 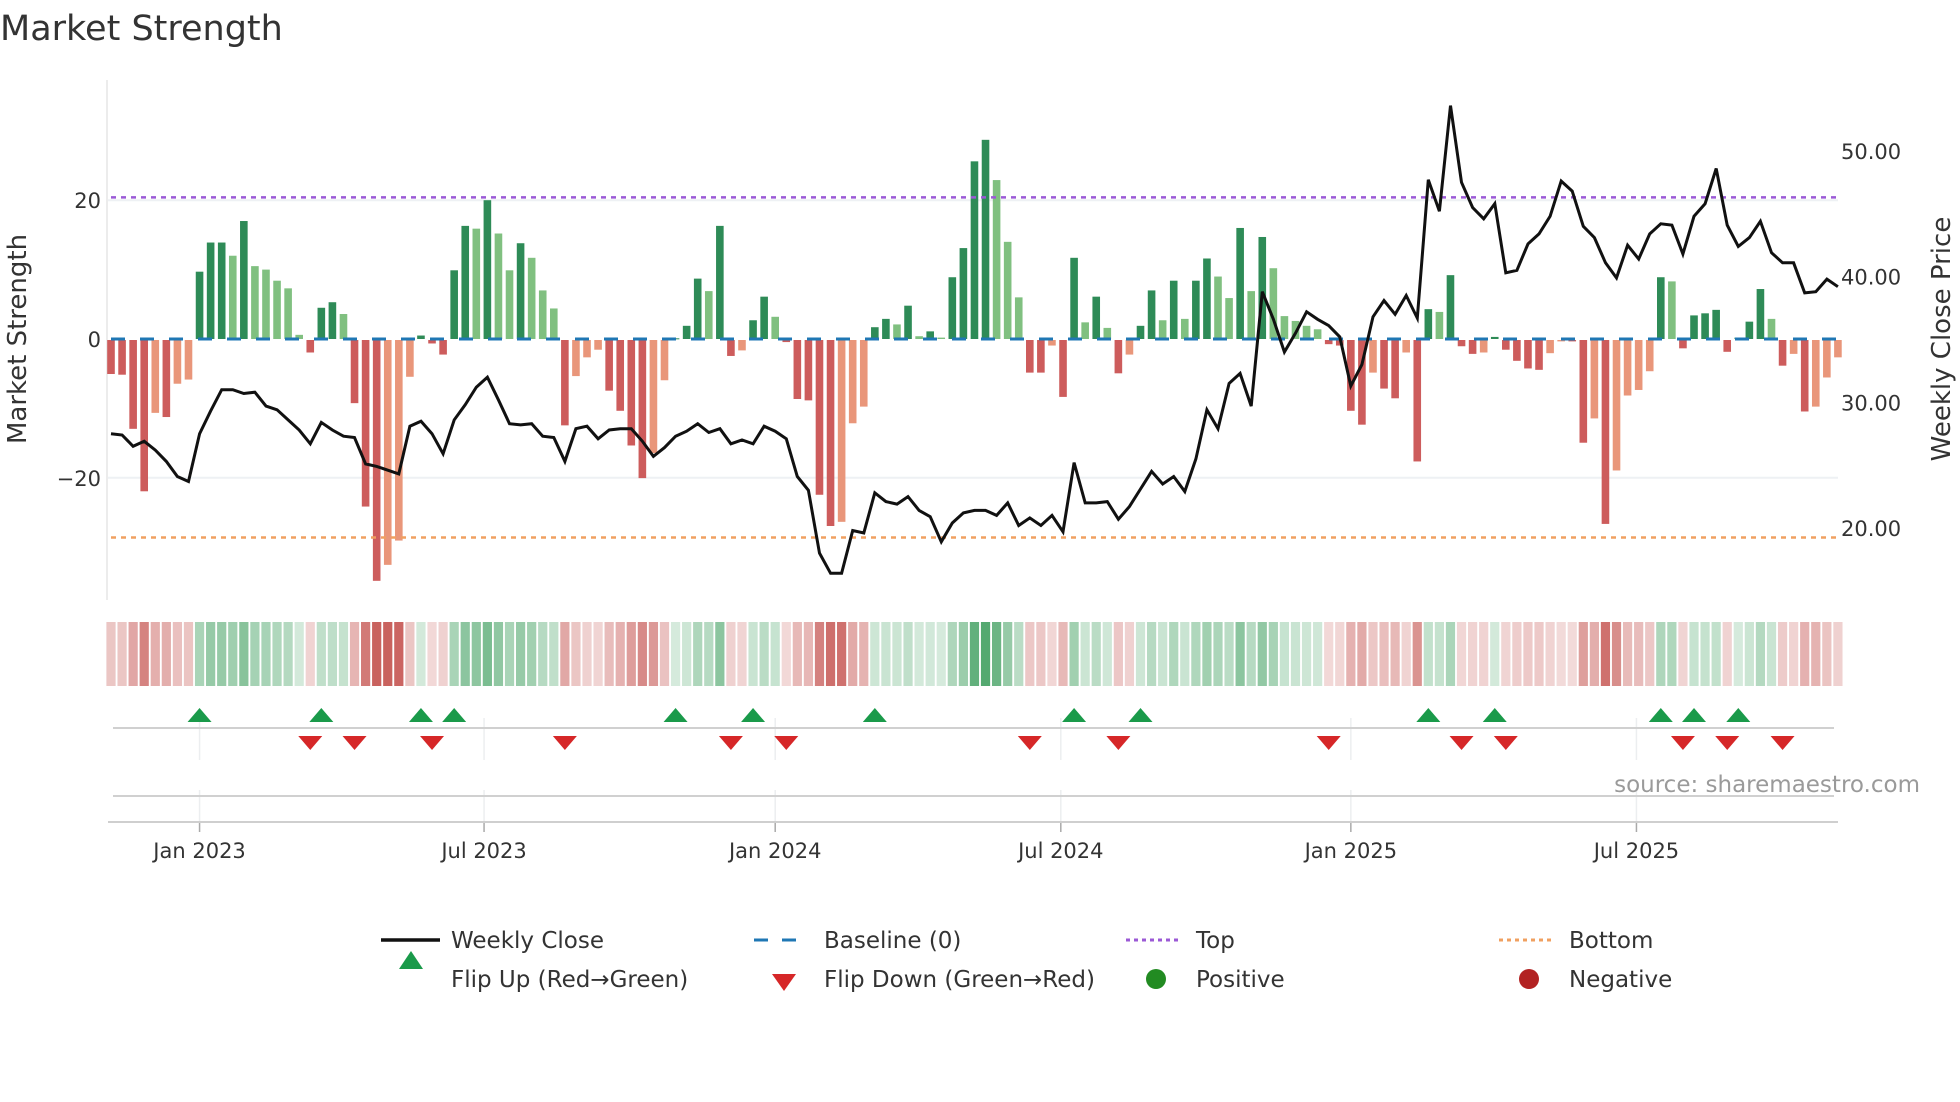 What do you see at coordinates (569, 980) in the screenshot?
I see `legend-flip-up-label: Flip Up (Red→Green)` at bounding box center [569, 980].